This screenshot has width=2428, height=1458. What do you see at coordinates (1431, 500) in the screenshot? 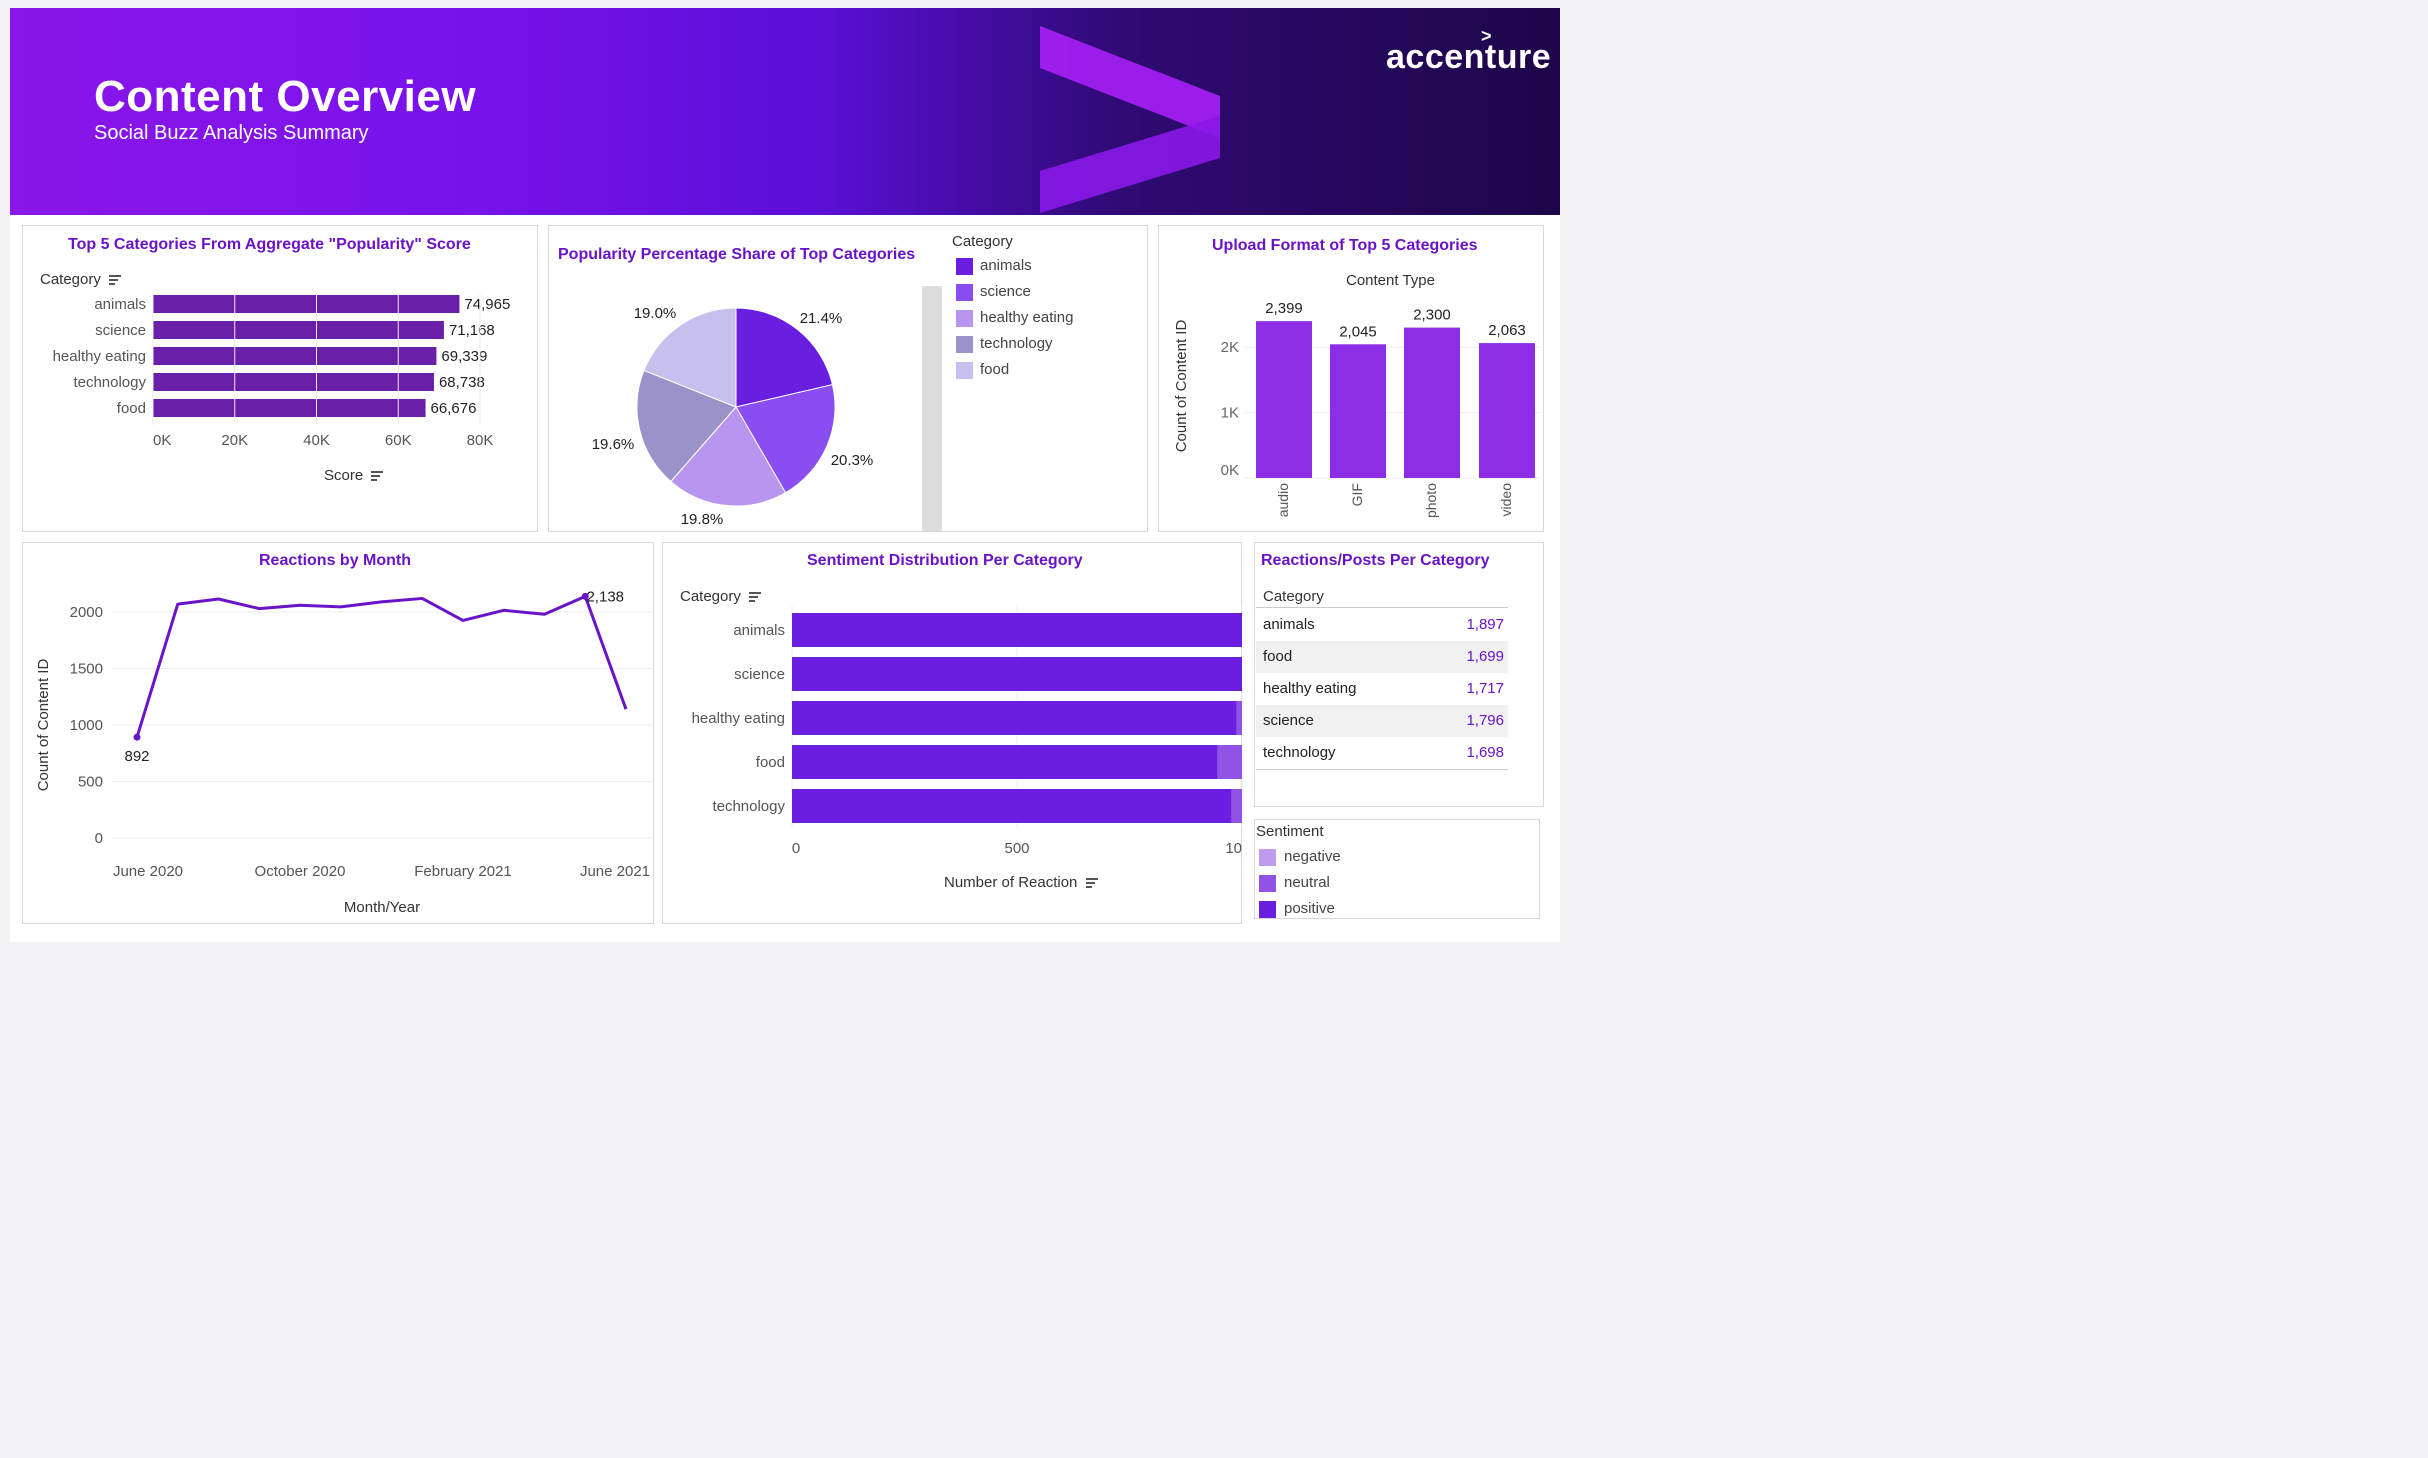
I see `upload-category-label: photo` at bounding box center [1431, 500].